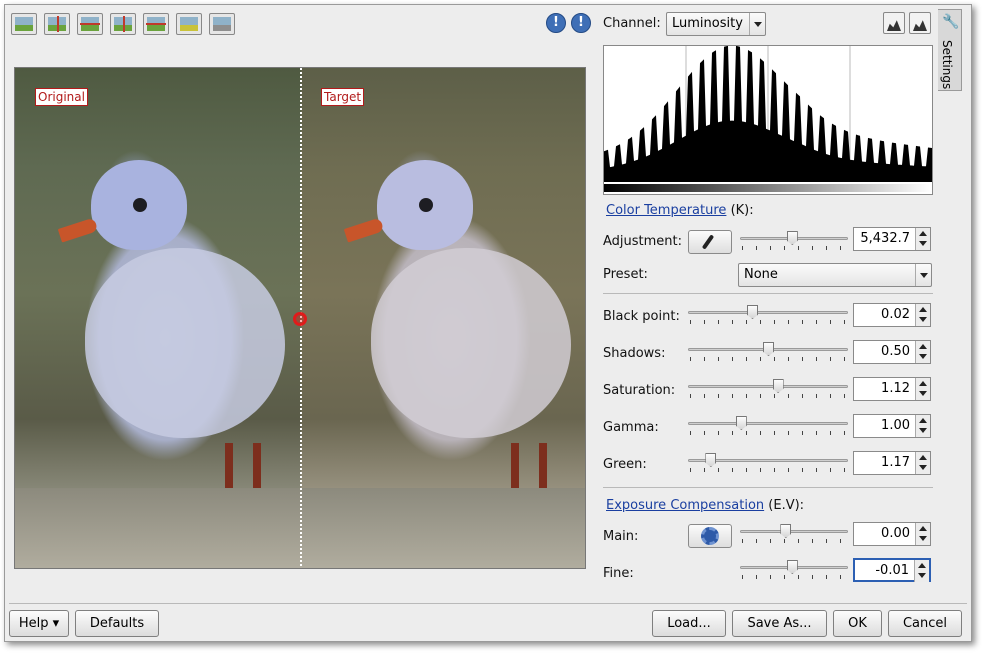 This screenshot has width=982, height=656. I want to click on split-horizontal-duplicate-icon, so click(156, 24).